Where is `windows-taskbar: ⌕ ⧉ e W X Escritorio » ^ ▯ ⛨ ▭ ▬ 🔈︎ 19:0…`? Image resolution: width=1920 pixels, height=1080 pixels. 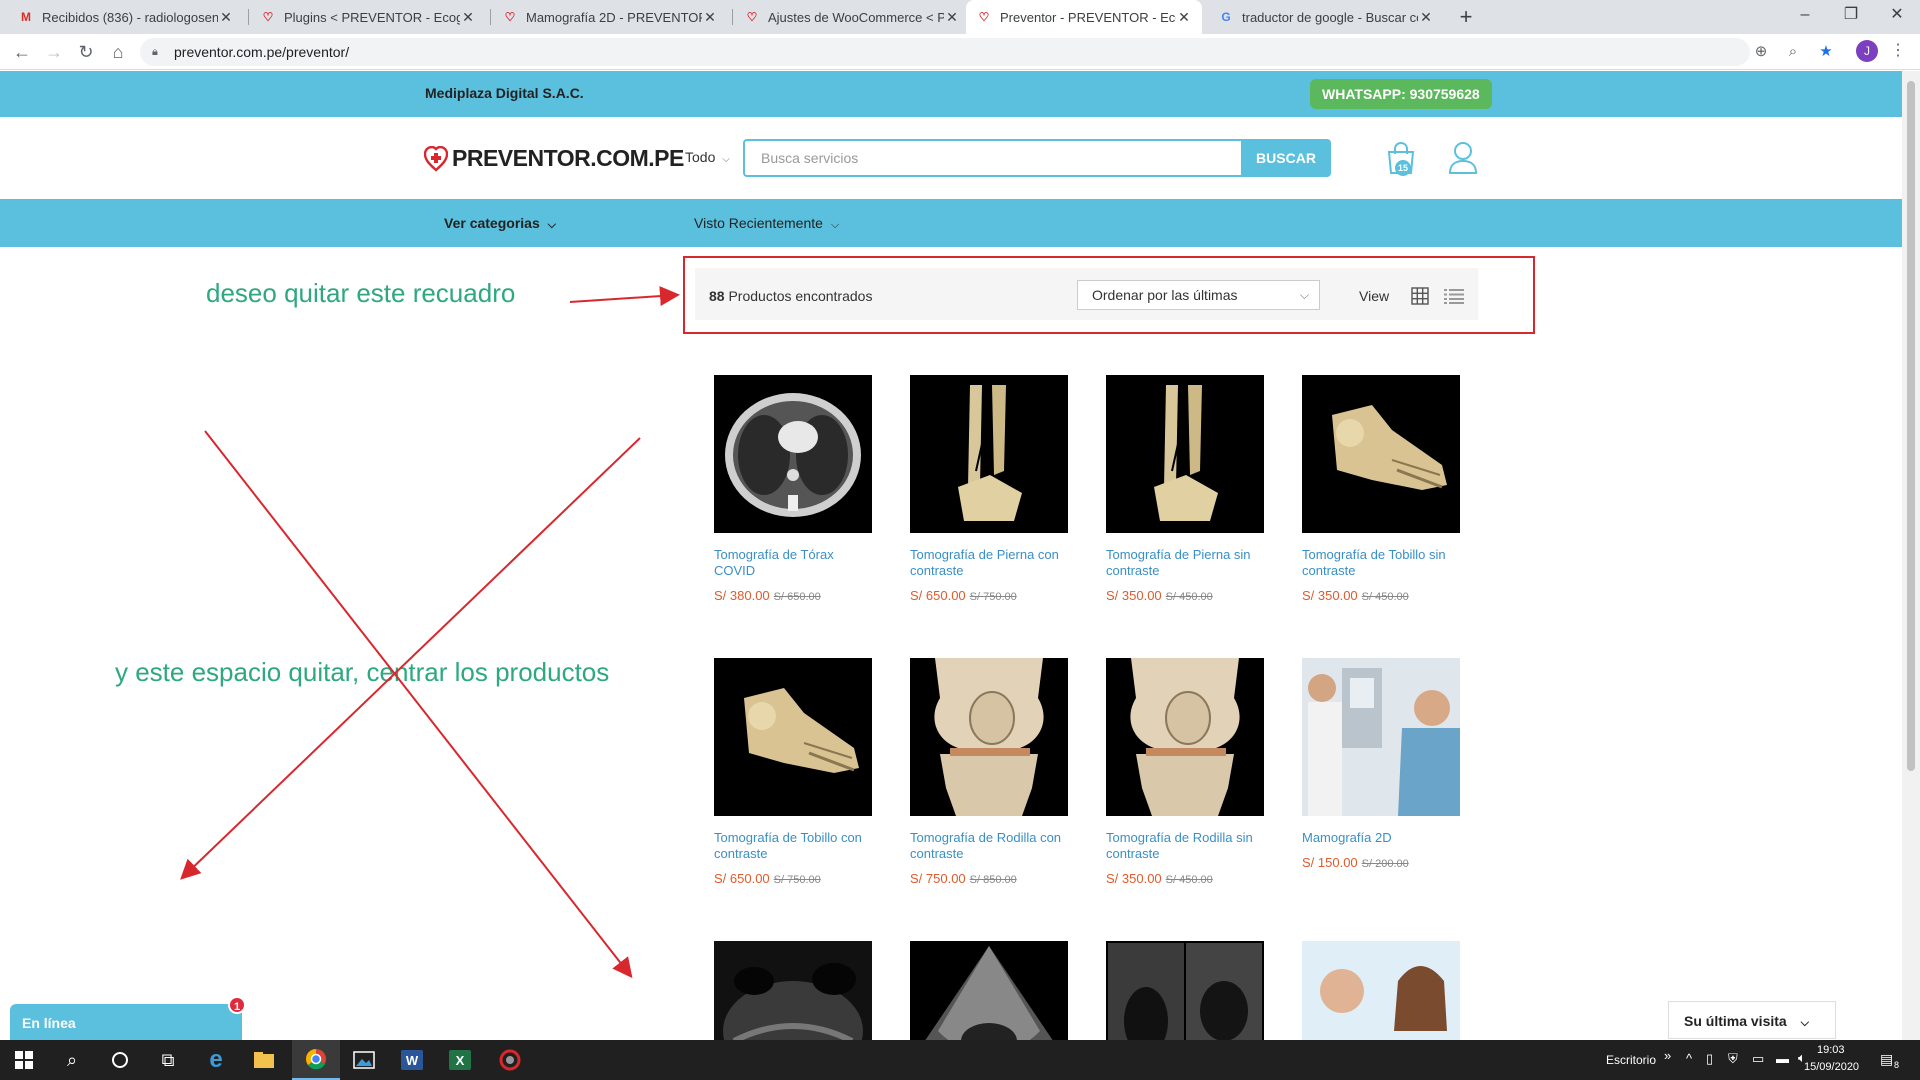 windows-taskbar: ⌕ ⧉ e W X Escritorio » ^ ▯ ⛨ ▭ ▬ 🔈︎ 19:0… is located at coordinates (960, 1060).